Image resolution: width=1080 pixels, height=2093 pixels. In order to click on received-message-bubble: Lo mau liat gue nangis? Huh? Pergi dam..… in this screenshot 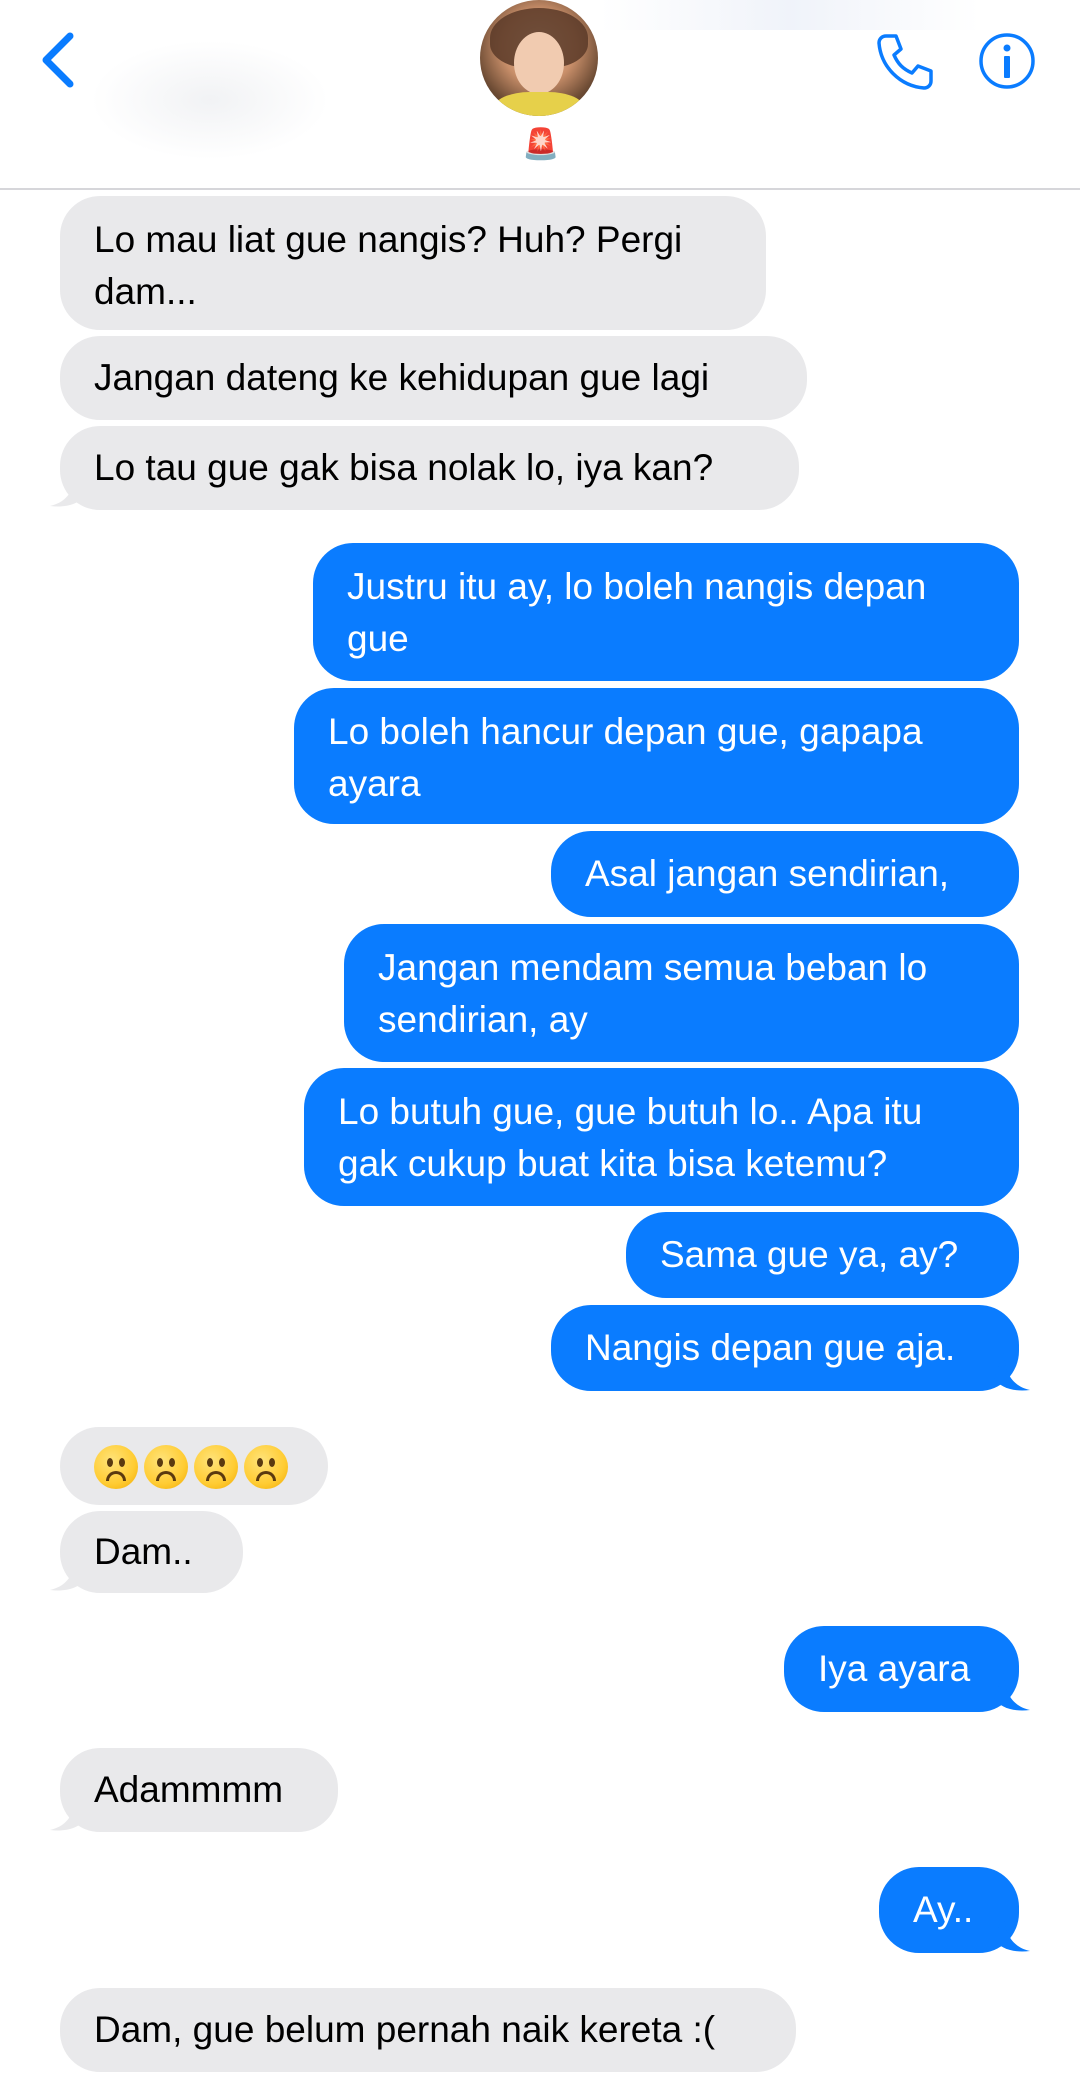, I will do `click(413, 263)`.